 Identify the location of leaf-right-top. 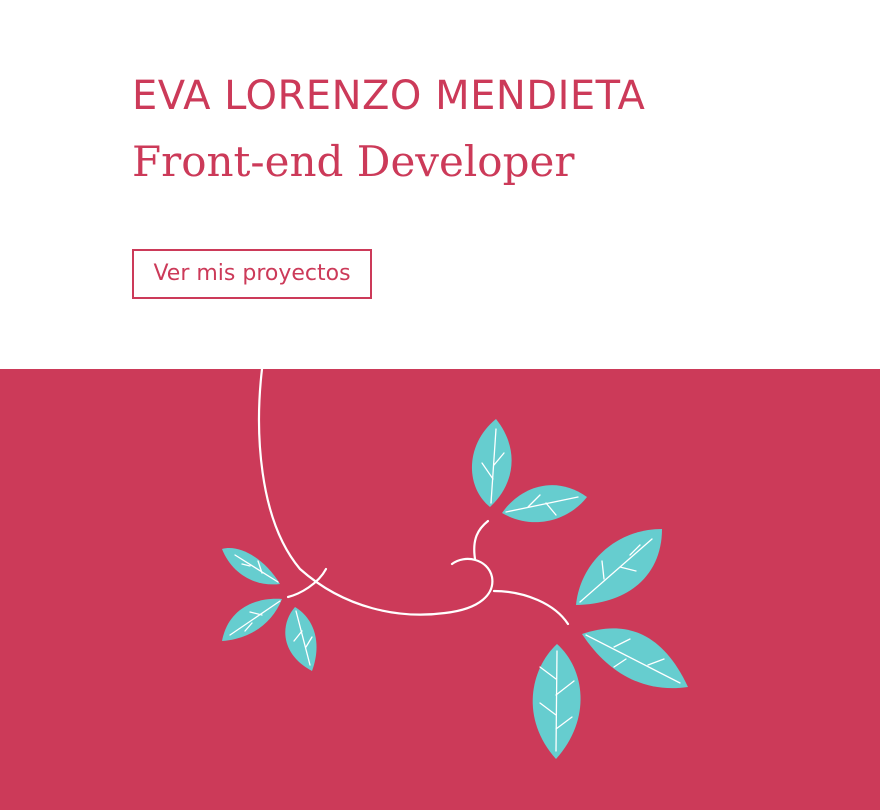
(619, 567).